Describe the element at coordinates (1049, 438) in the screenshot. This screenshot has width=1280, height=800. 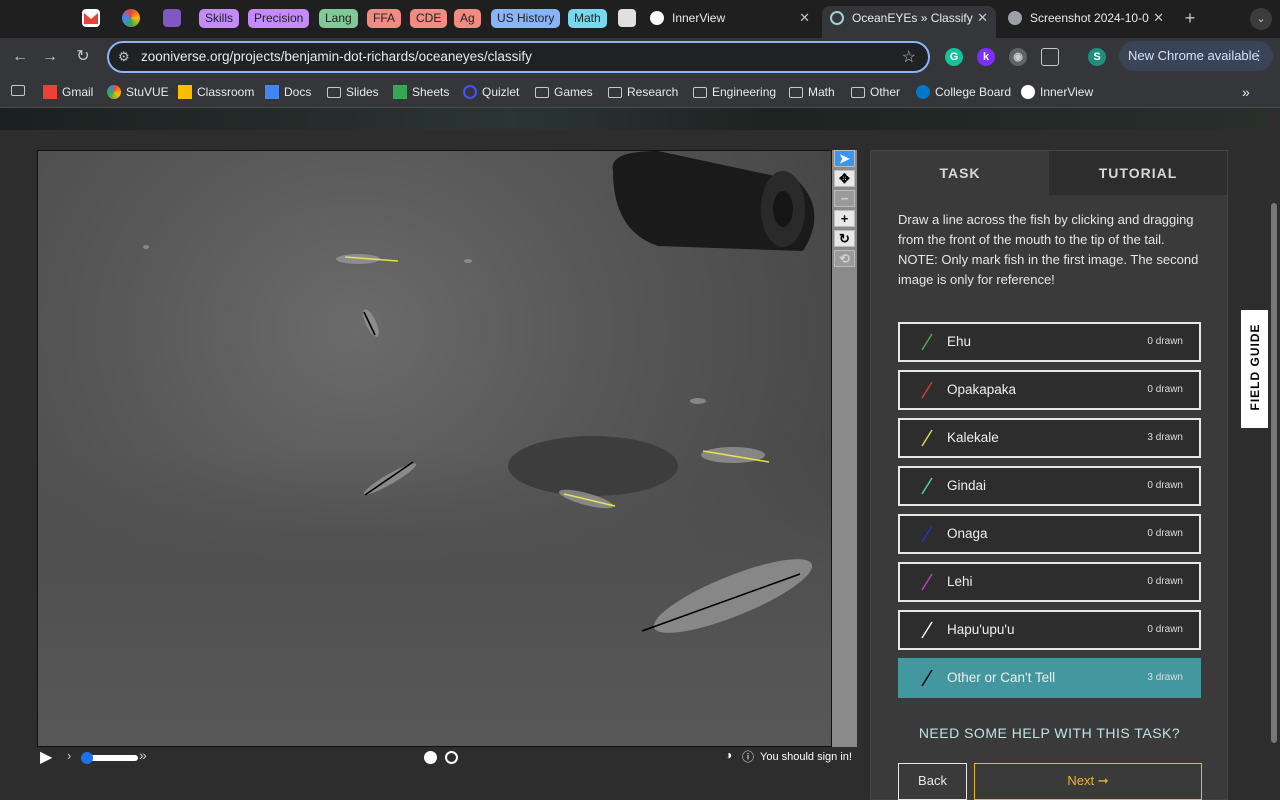
I see `species-choice: Kalekale 3 drawn` at that location.